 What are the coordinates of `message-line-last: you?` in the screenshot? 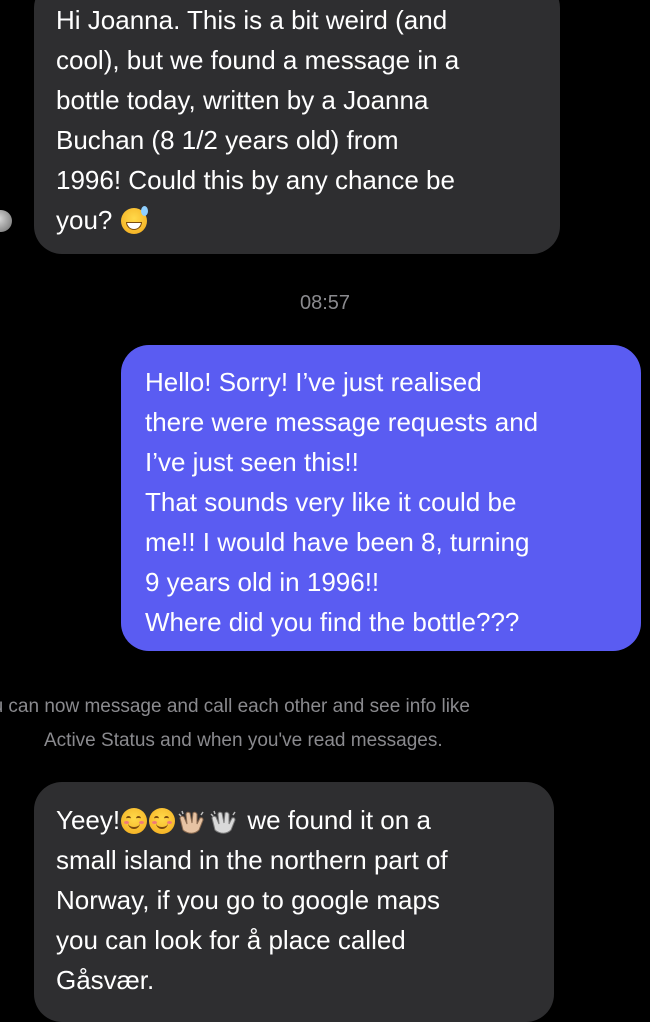 It's located at (308, 220).